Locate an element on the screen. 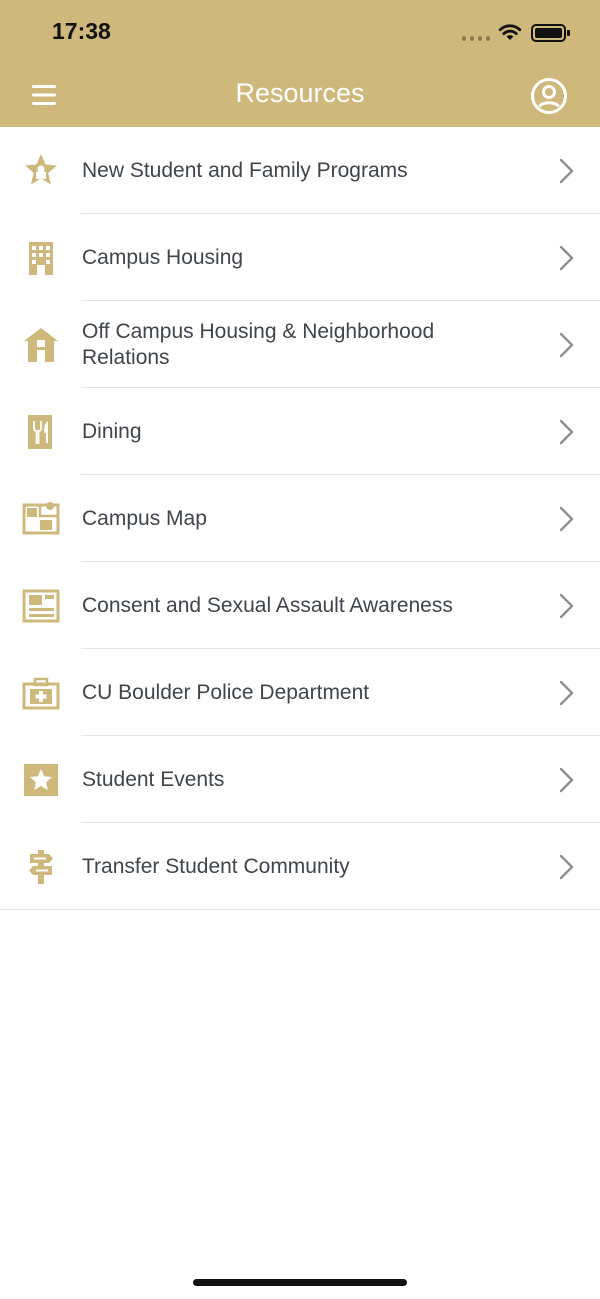 This screenshot has width=600, height=1299. resource-item-consent-awareness: Consent and Sexual Assault Awareness is located at coordinates (300, 605).